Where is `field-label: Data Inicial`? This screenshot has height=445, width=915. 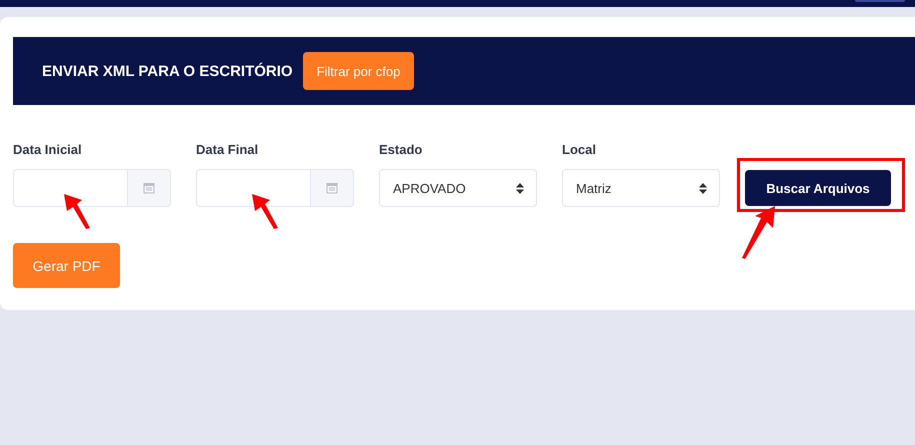 field-label: Data Inicial is located at coordinates (48, 149).